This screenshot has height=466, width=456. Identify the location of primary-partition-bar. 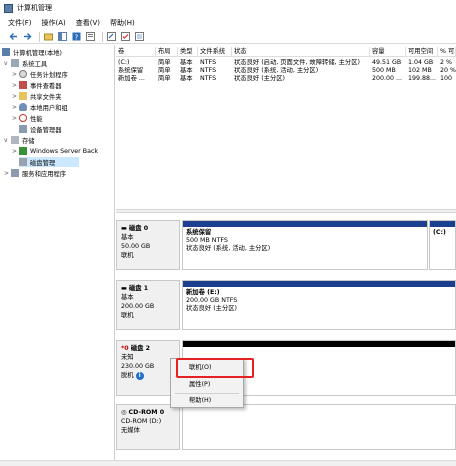
(305, 224).